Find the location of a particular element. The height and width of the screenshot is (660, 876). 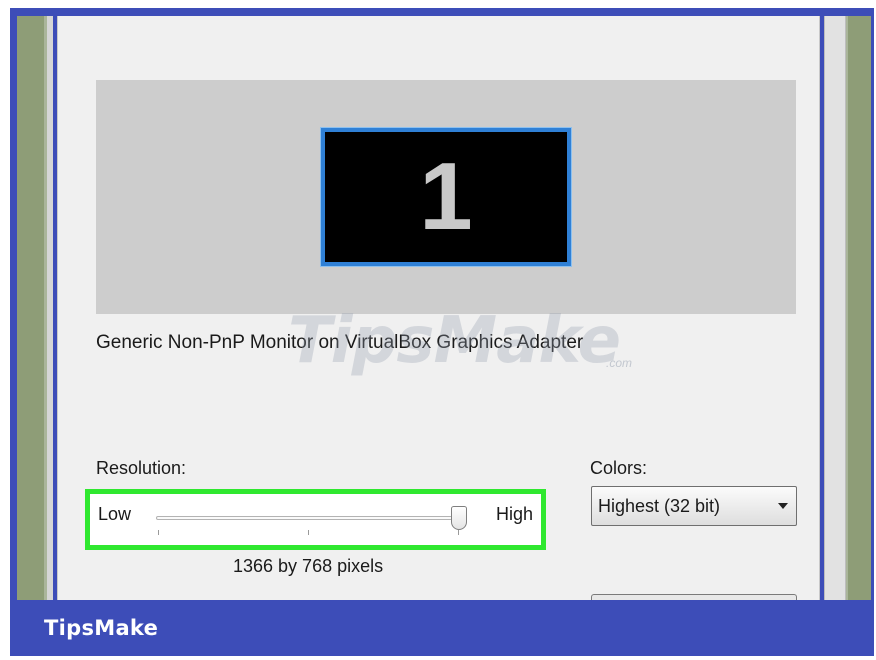

brand-logo-text: TipsMake is located at coordinates (101, 628).